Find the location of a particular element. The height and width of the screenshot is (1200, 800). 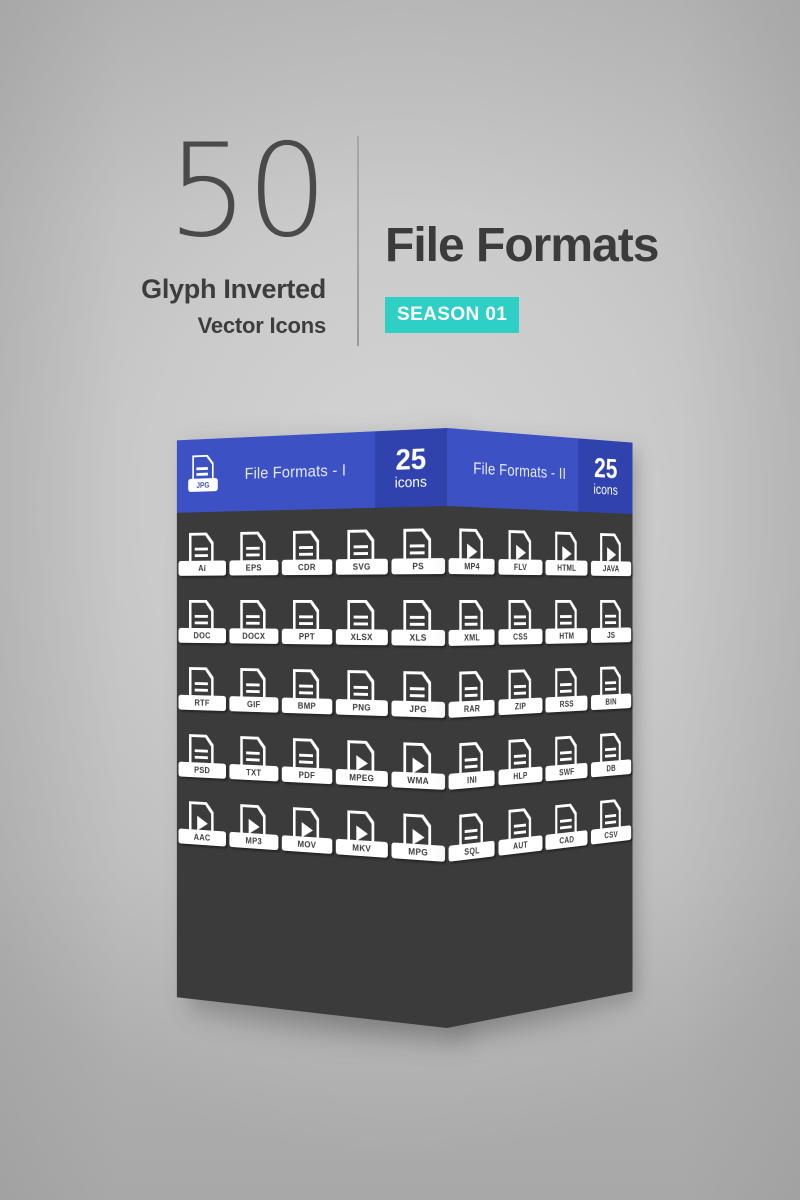

icon-cell: FLV is located at coordinates (520, 555).